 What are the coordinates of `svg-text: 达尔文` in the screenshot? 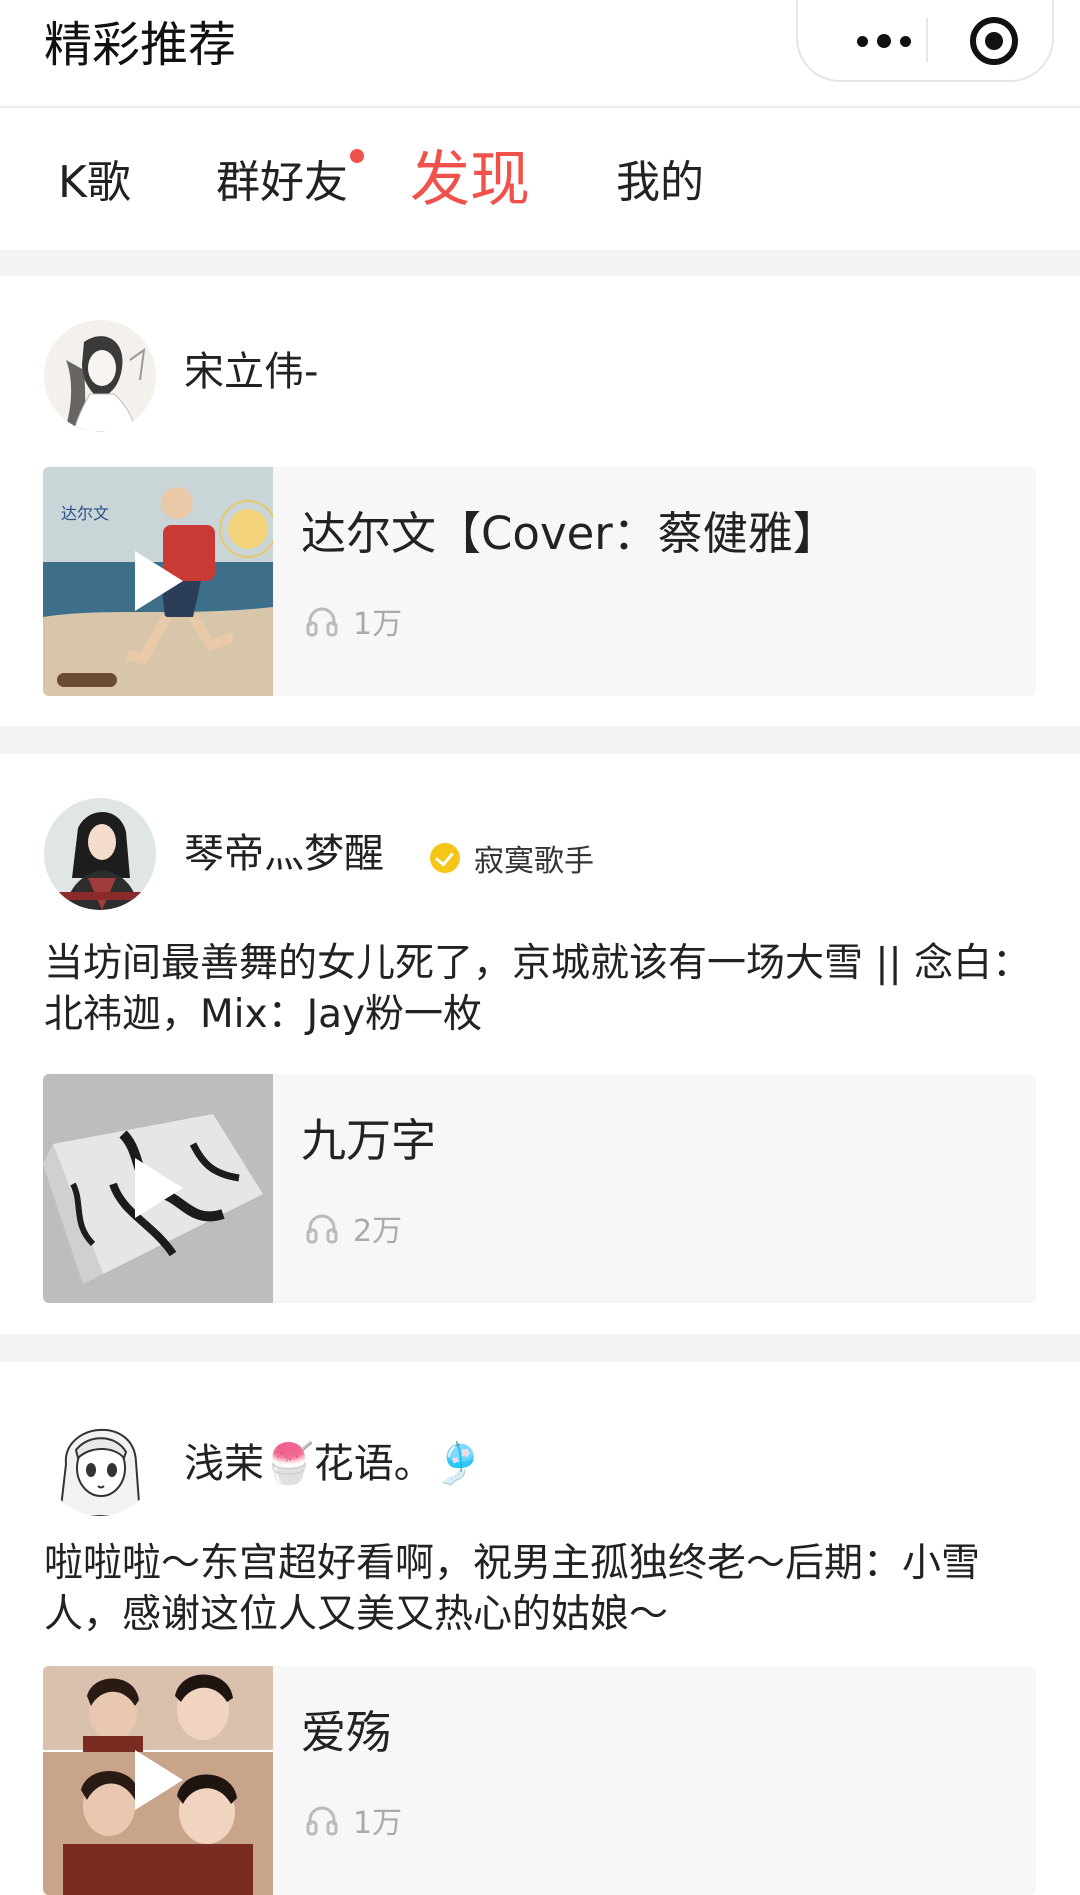 It's located at (85, 513).